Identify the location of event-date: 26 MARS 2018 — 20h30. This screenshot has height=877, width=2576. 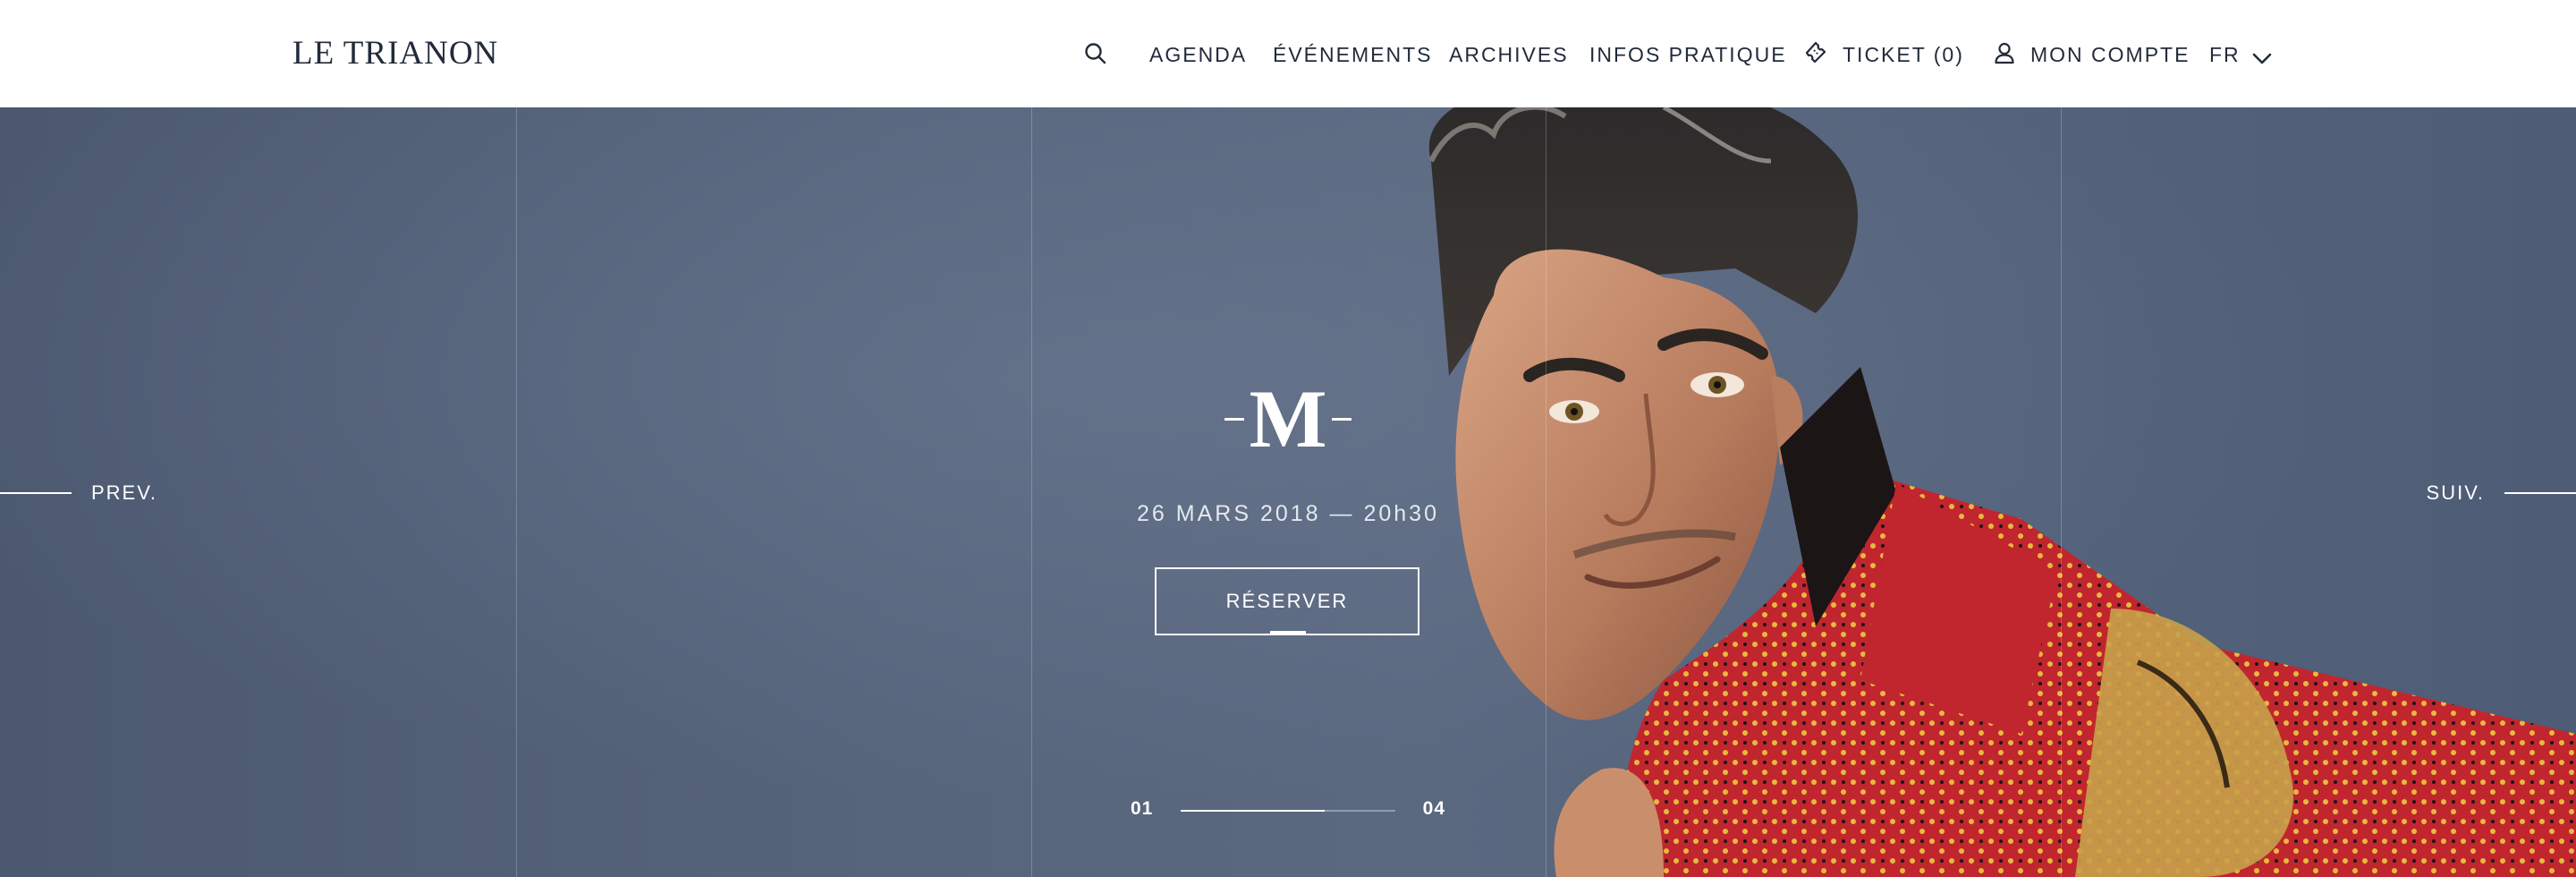
(1288, 513).